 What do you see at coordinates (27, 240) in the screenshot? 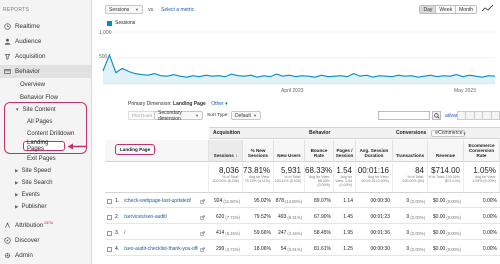
I see `sidebar-item-label: Discover` at bounding box center [27, 240].